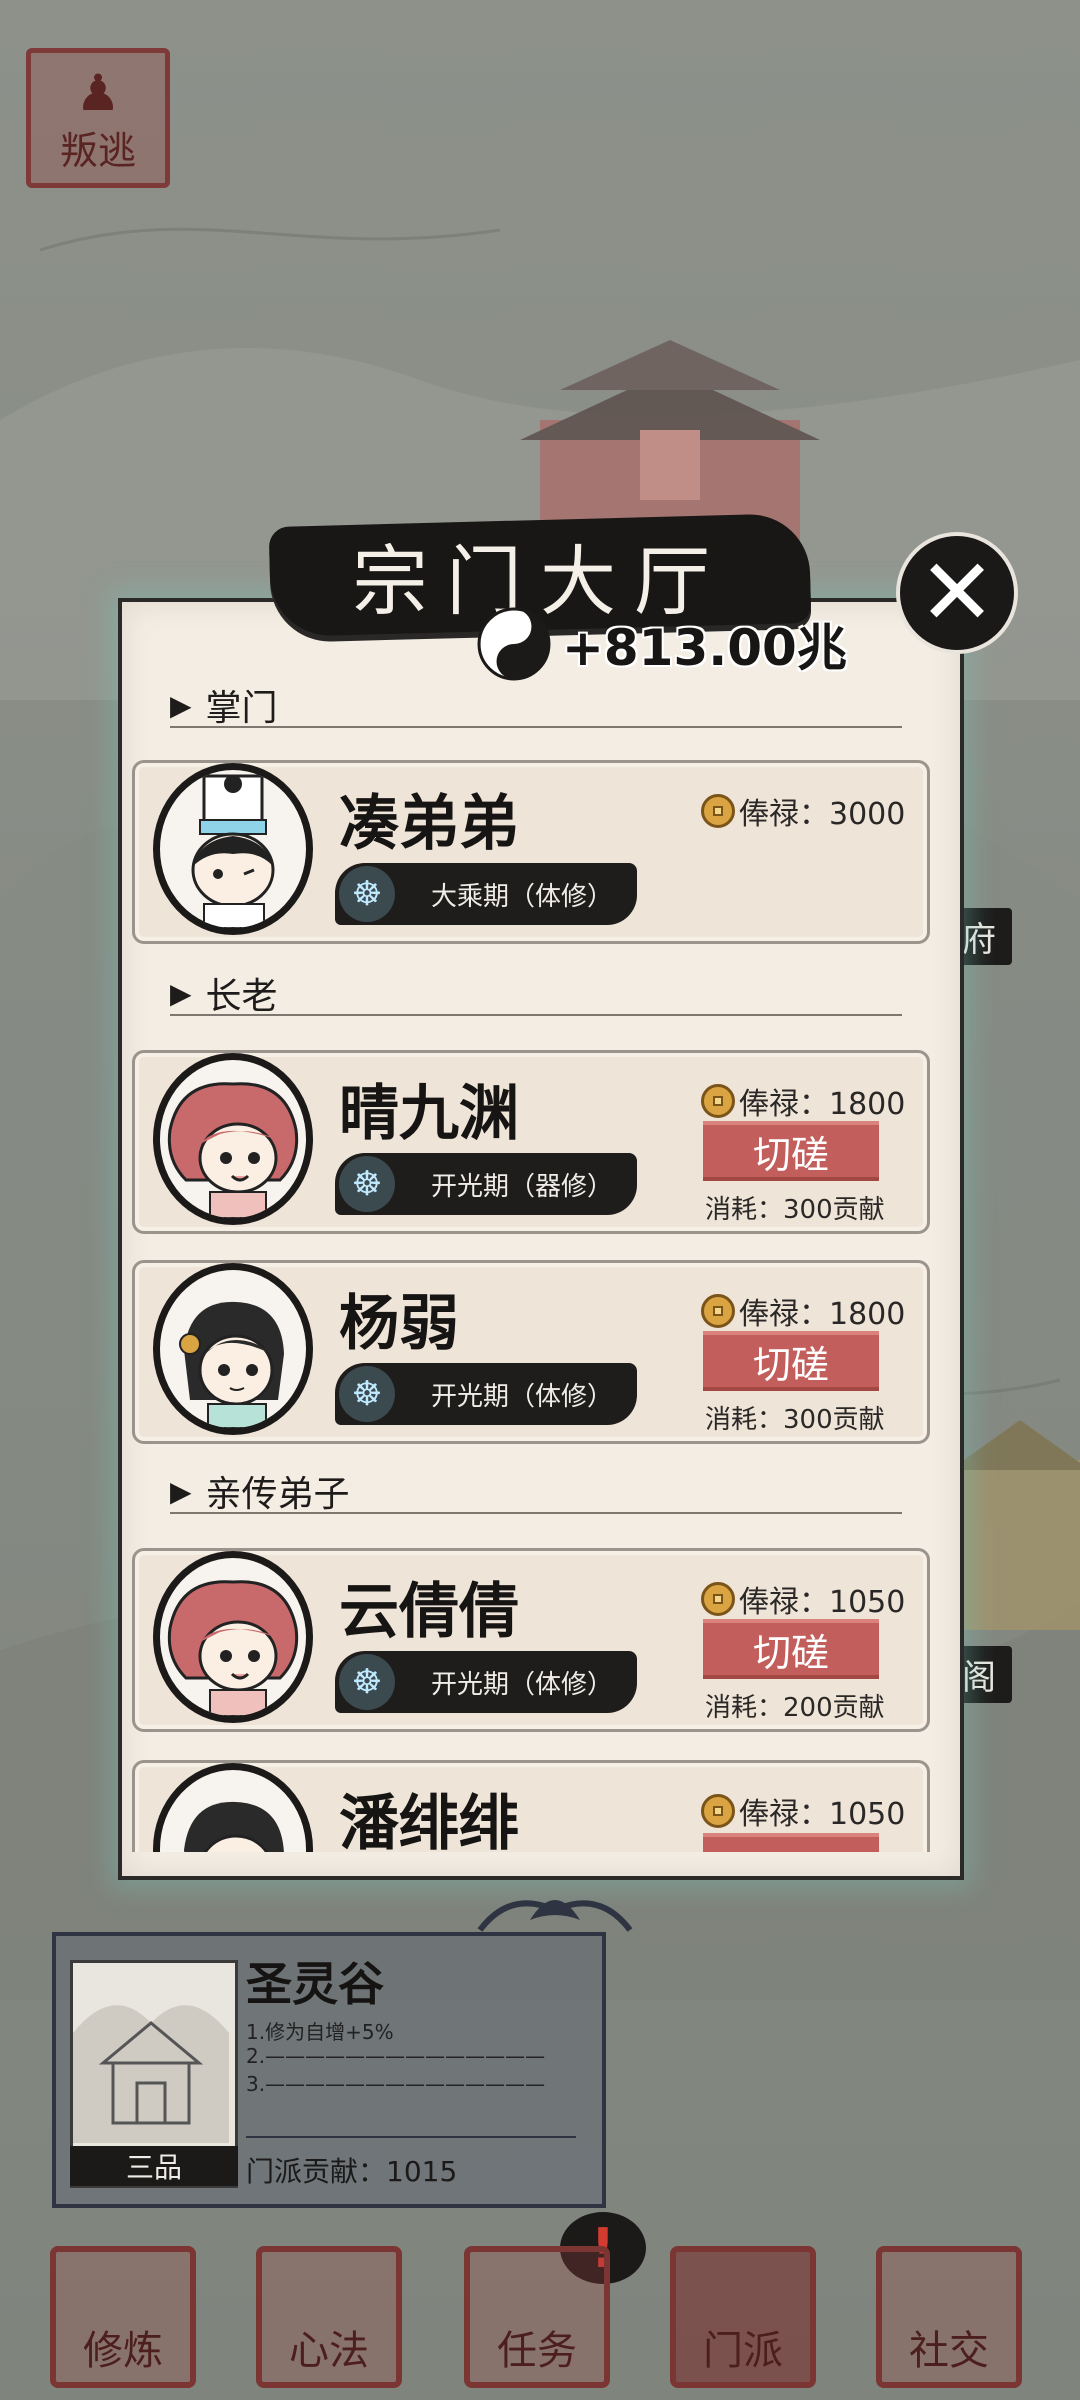 This screenshot has height=2400, width=1080. What do you see at coordinates (531, 852) in the screenshot?
I see `member-card: 凑弟弟 ☸ 大乘期（体修） 俸禄：3000` at bounding box center [531, 852].